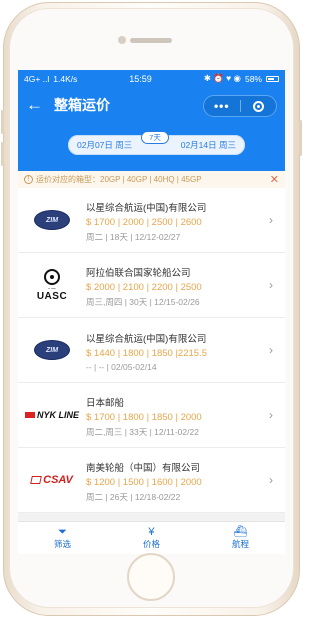 This screenshot has height=618, width=320. I want to click on nyk-flag, so click(29, 415).